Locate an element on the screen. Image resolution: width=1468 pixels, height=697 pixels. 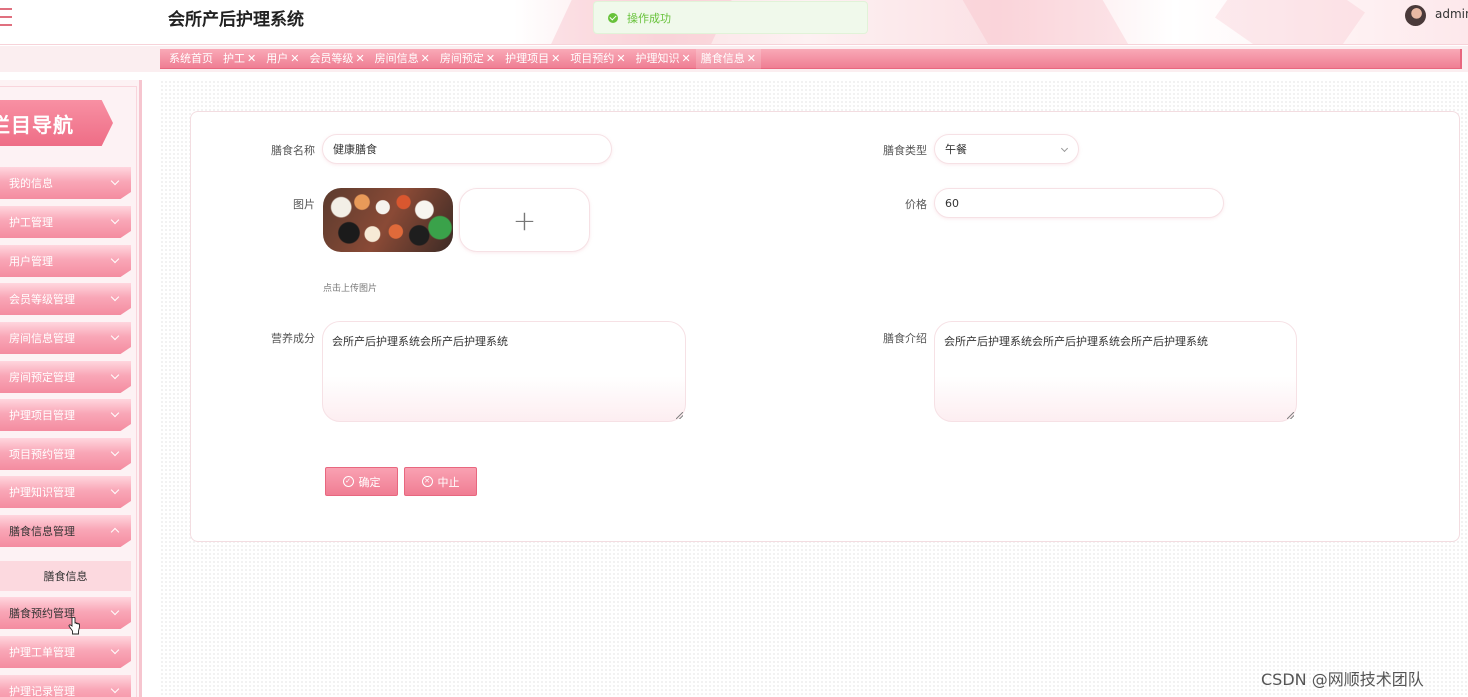
sidebar-item-7: 项目预约管理 is located at coordinates (65, 454).